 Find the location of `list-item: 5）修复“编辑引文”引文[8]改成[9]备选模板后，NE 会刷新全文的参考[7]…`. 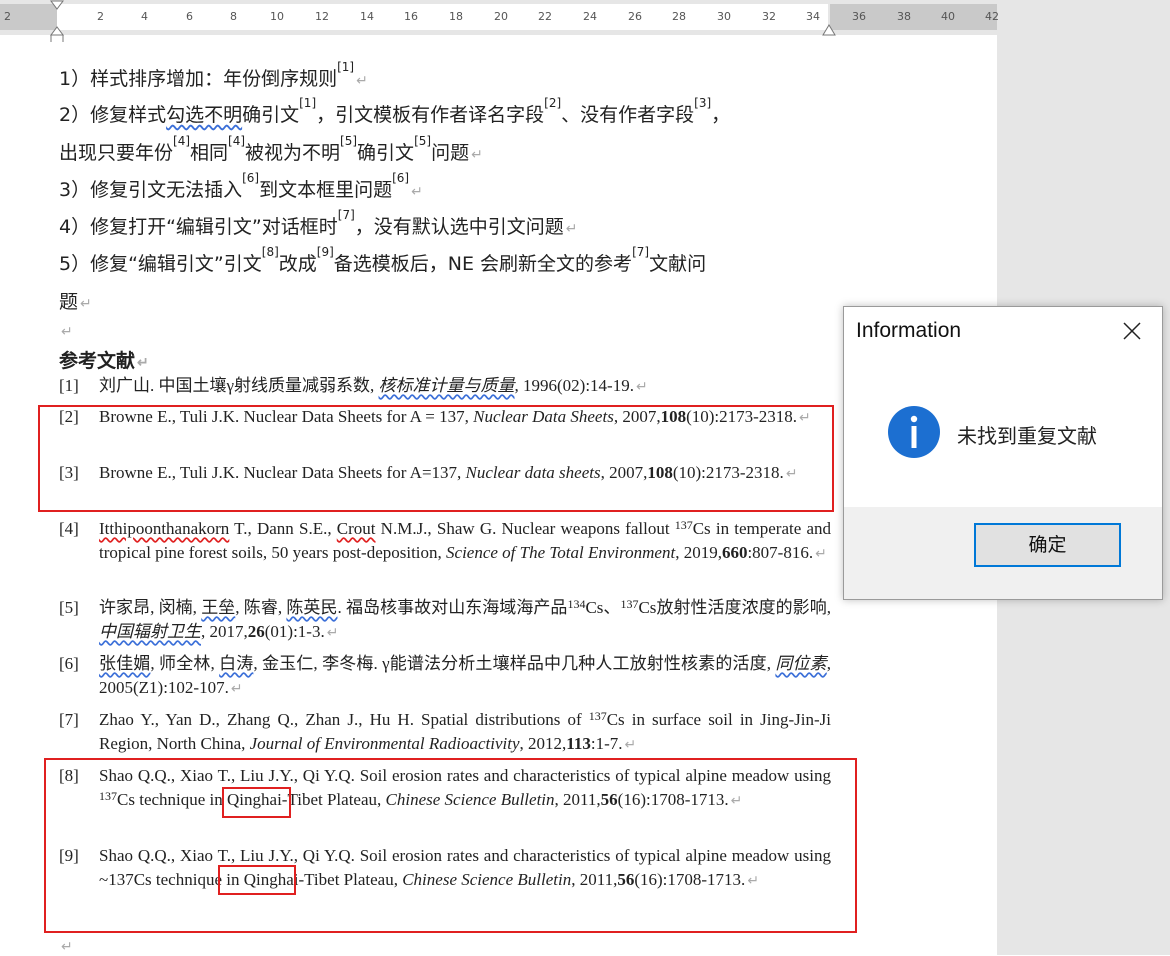

list-item: 5）修复“编辑引文”引文[8]改成[9]备选模板后，NE 会刷新全文的参考[7]… is located at coordinates (383, 260).